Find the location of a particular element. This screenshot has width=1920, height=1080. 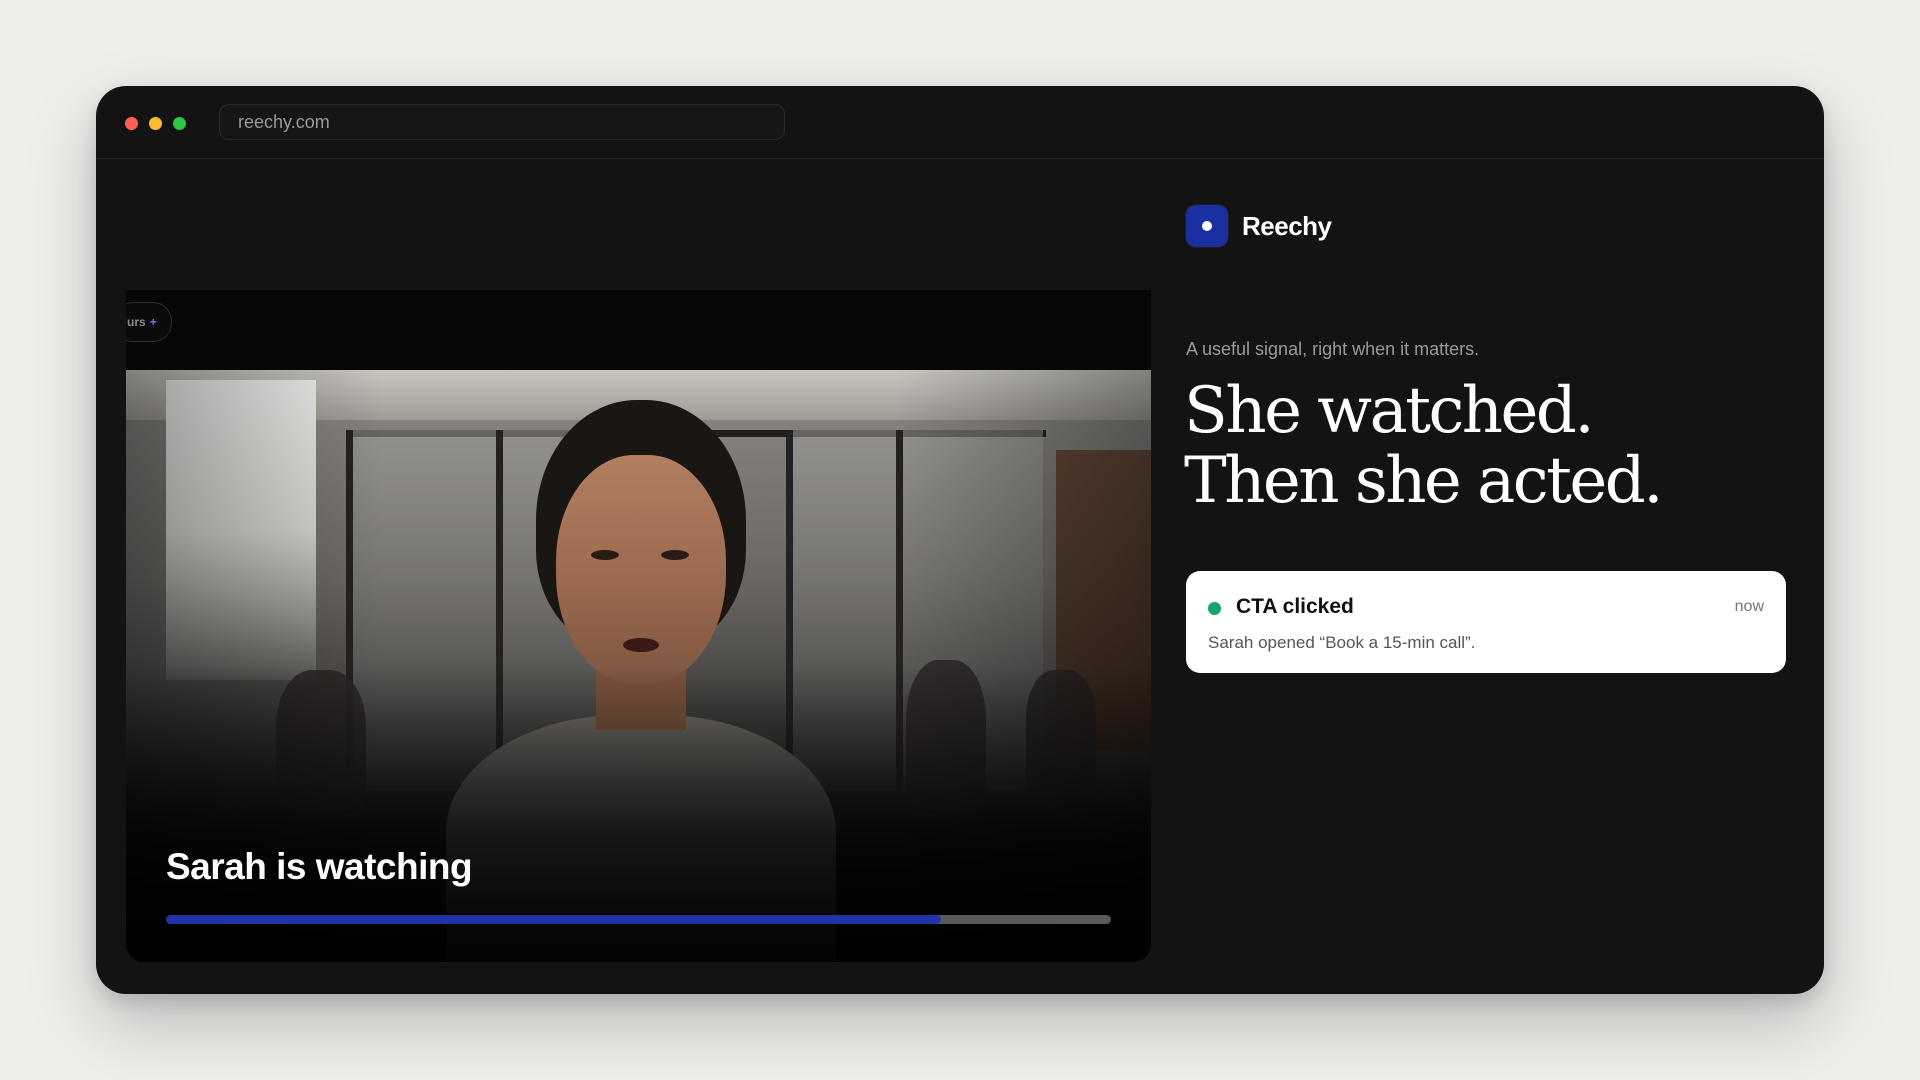

event-title: CTA clicked is located at coordinates (1295, 606).